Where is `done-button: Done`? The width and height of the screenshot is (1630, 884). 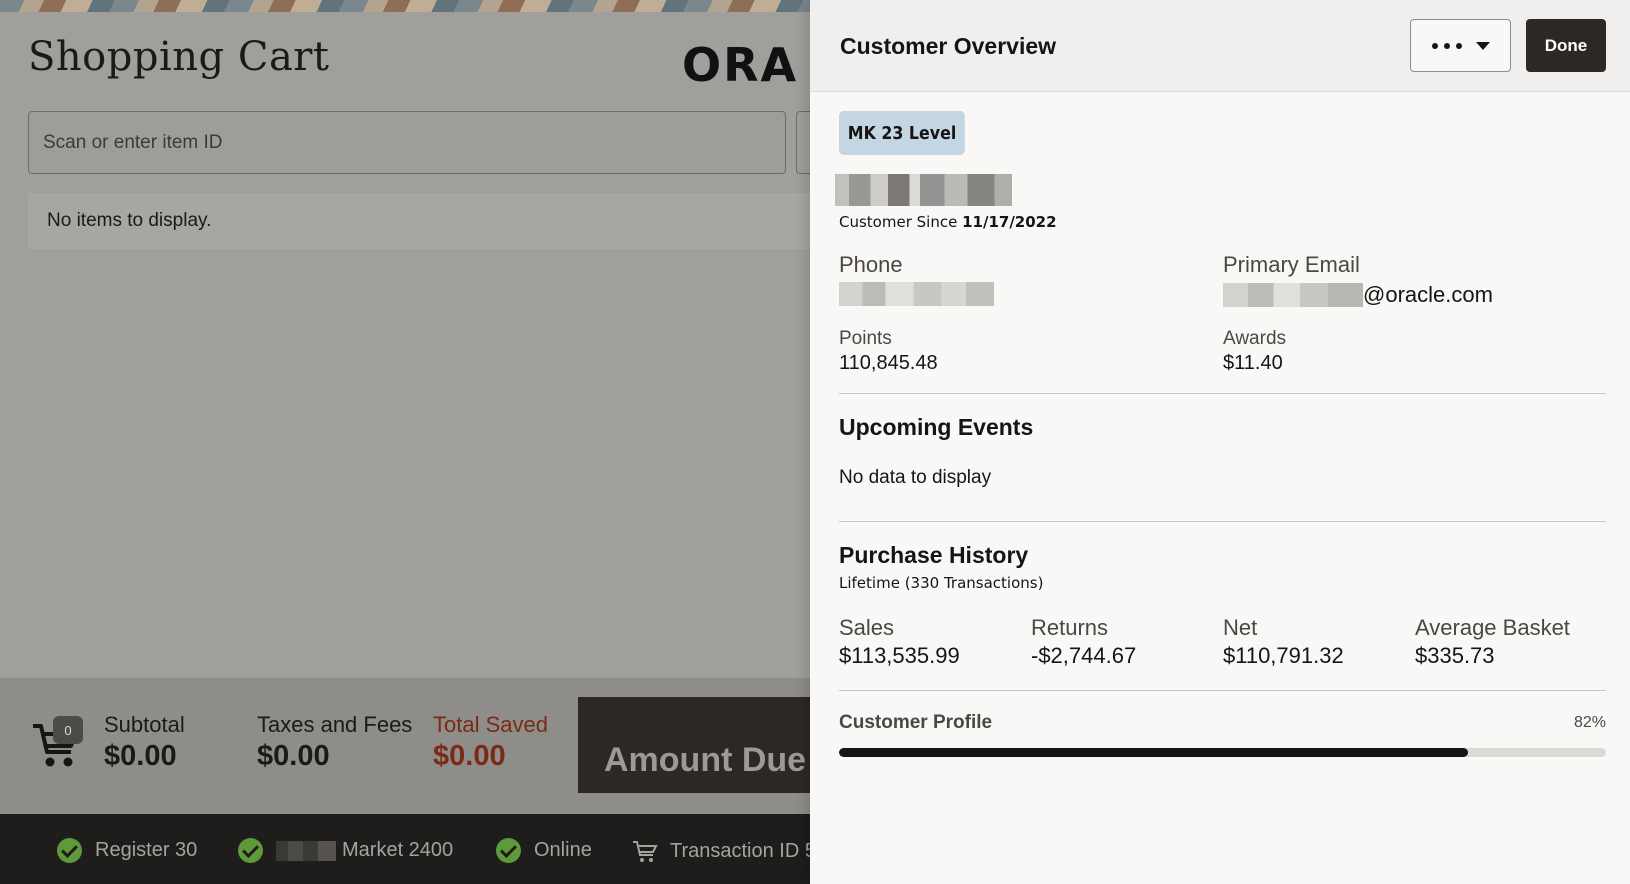
done-button: Done is located at coordinates (1566, 45).